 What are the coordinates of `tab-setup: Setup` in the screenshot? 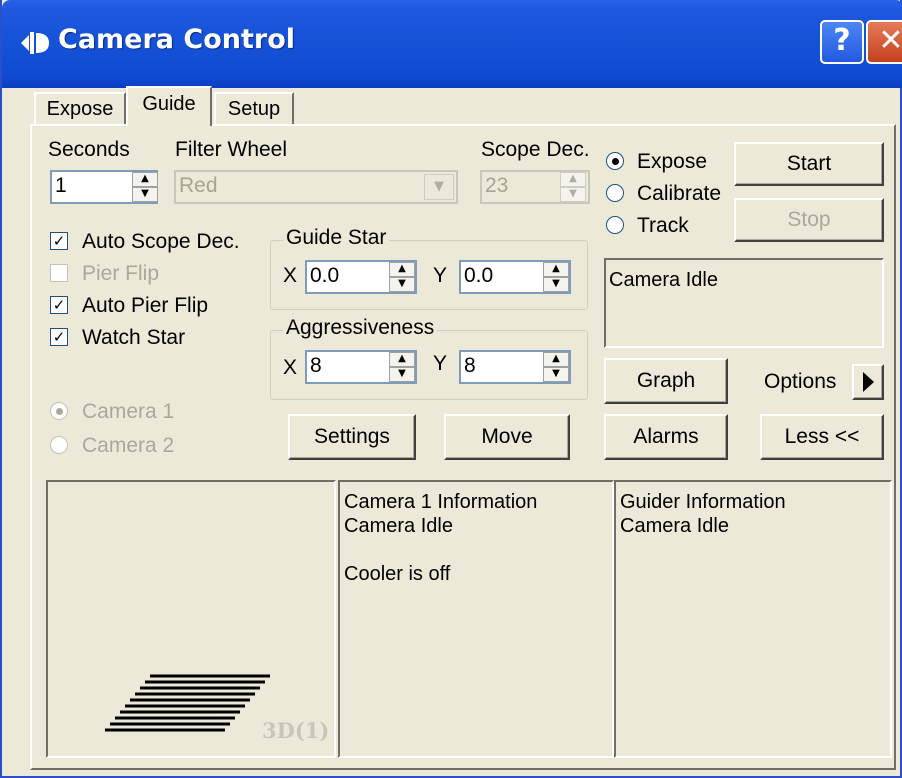 It's located at (254, 108).